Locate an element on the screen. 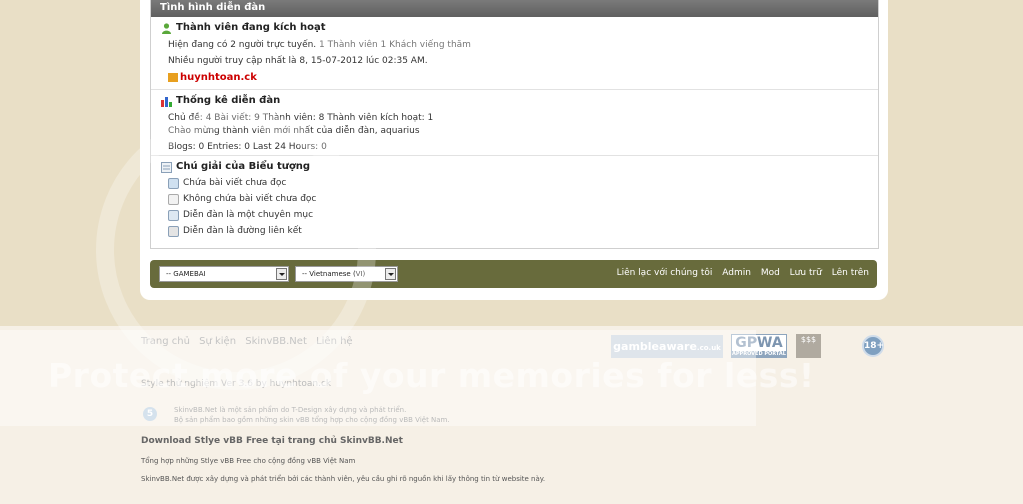  contact-link: Liên lạc với chúng tôi is located at coordinates (665, 273).